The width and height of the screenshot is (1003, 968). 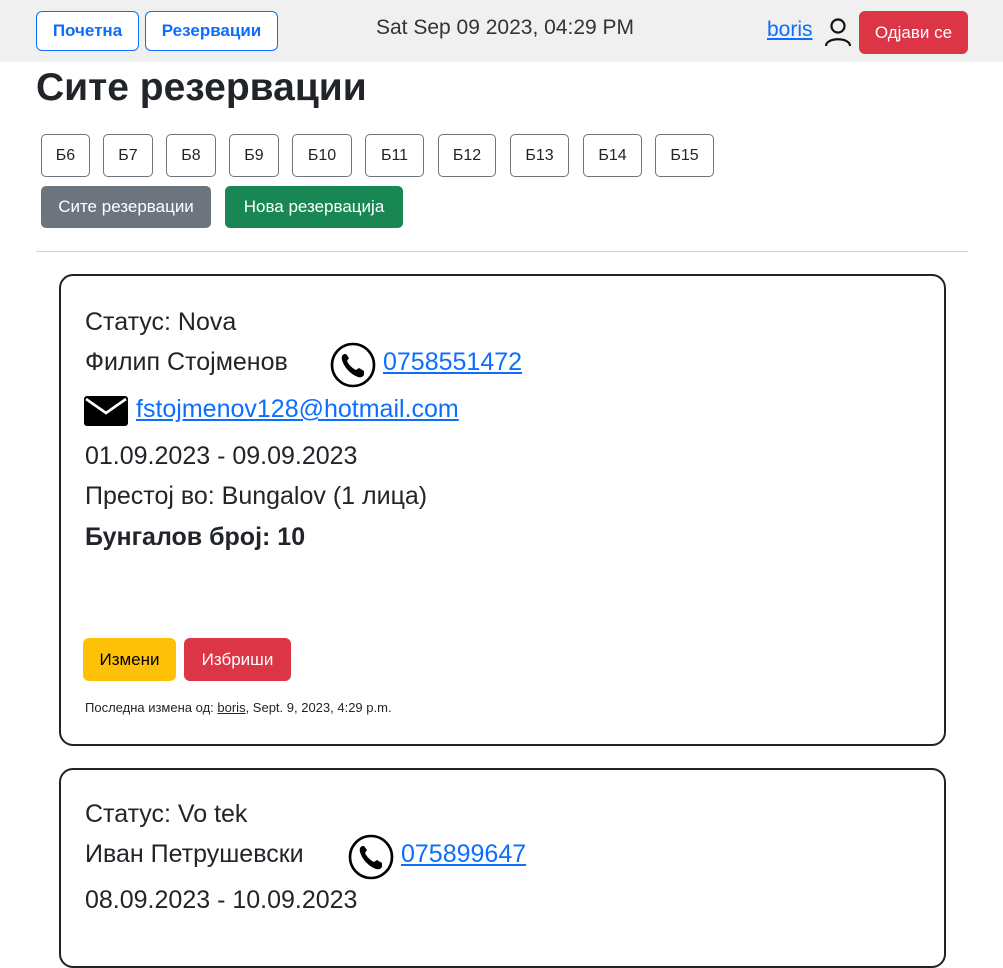 I want to click on phone-link: 0758551472, so click(x=452, y=362).